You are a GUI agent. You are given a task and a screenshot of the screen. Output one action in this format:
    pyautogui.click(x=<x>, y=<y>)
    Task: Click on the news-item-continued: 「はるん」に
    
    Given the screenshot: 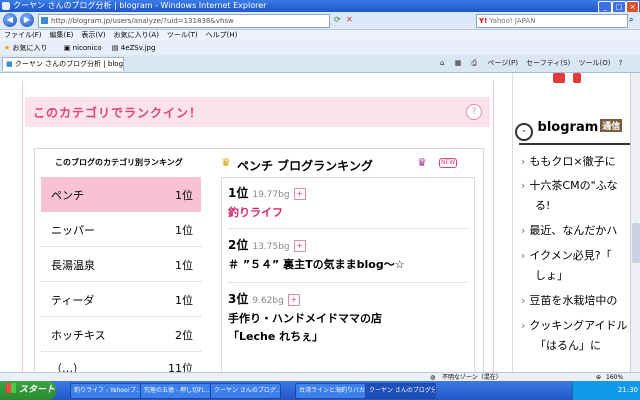 What is the action you would take?
    pyautogui.click(x=568, y=346)
    